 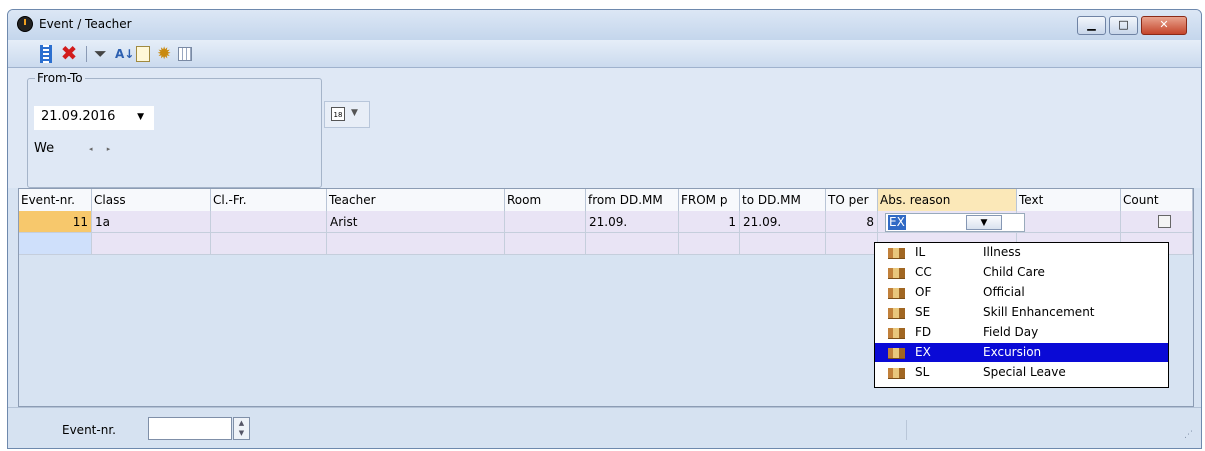 What do you see at coordinates (60, 78) in the screenshot?
I see `from-to-label: From-To` at bounding box center [60, 78].